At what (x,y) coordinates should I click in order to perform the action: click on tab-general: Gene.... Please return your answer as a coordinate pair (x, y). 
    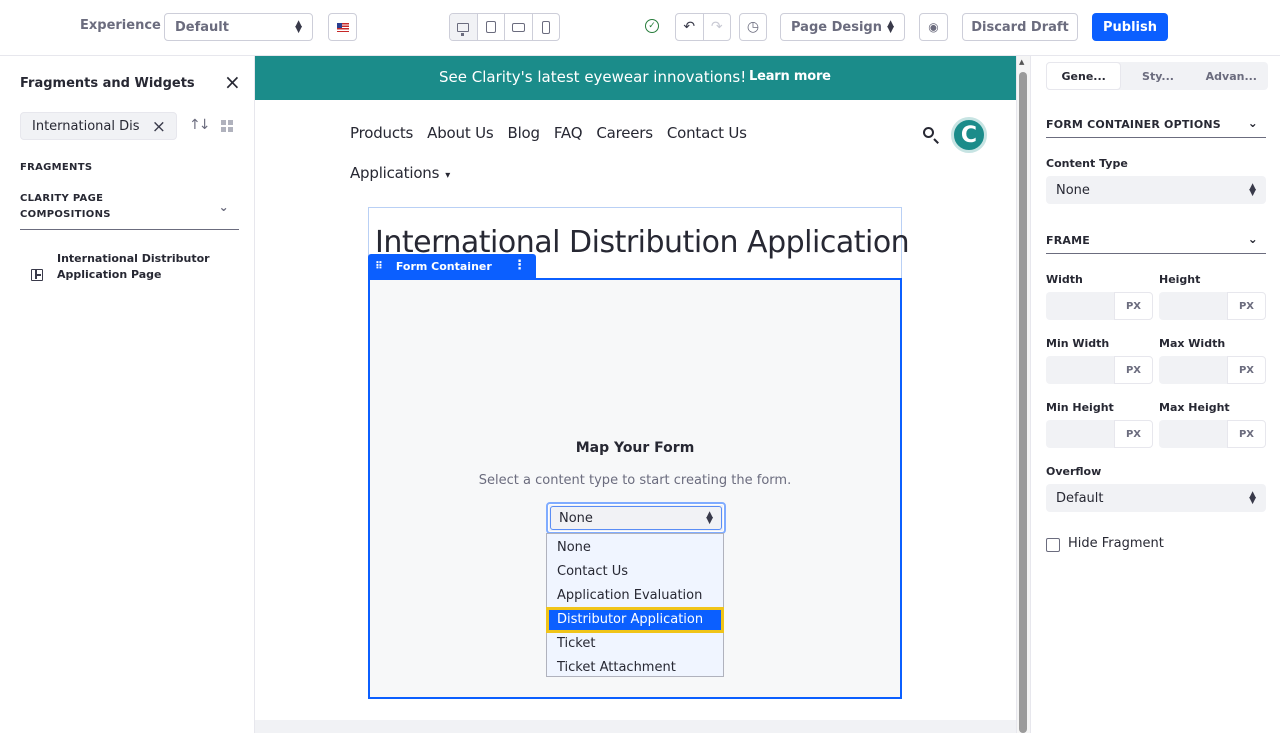
    Looking at the image, I should click on (1084, 76).